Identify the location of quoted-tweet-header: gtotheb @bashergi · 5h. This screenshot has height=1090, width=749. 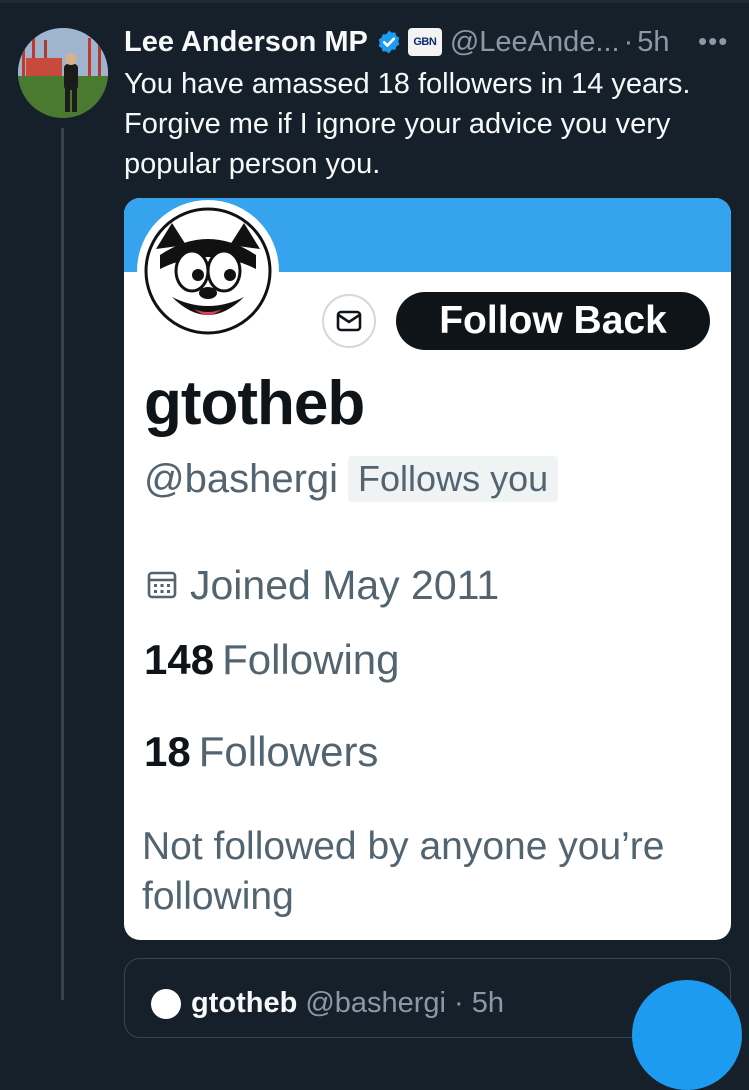
(327, 1003).